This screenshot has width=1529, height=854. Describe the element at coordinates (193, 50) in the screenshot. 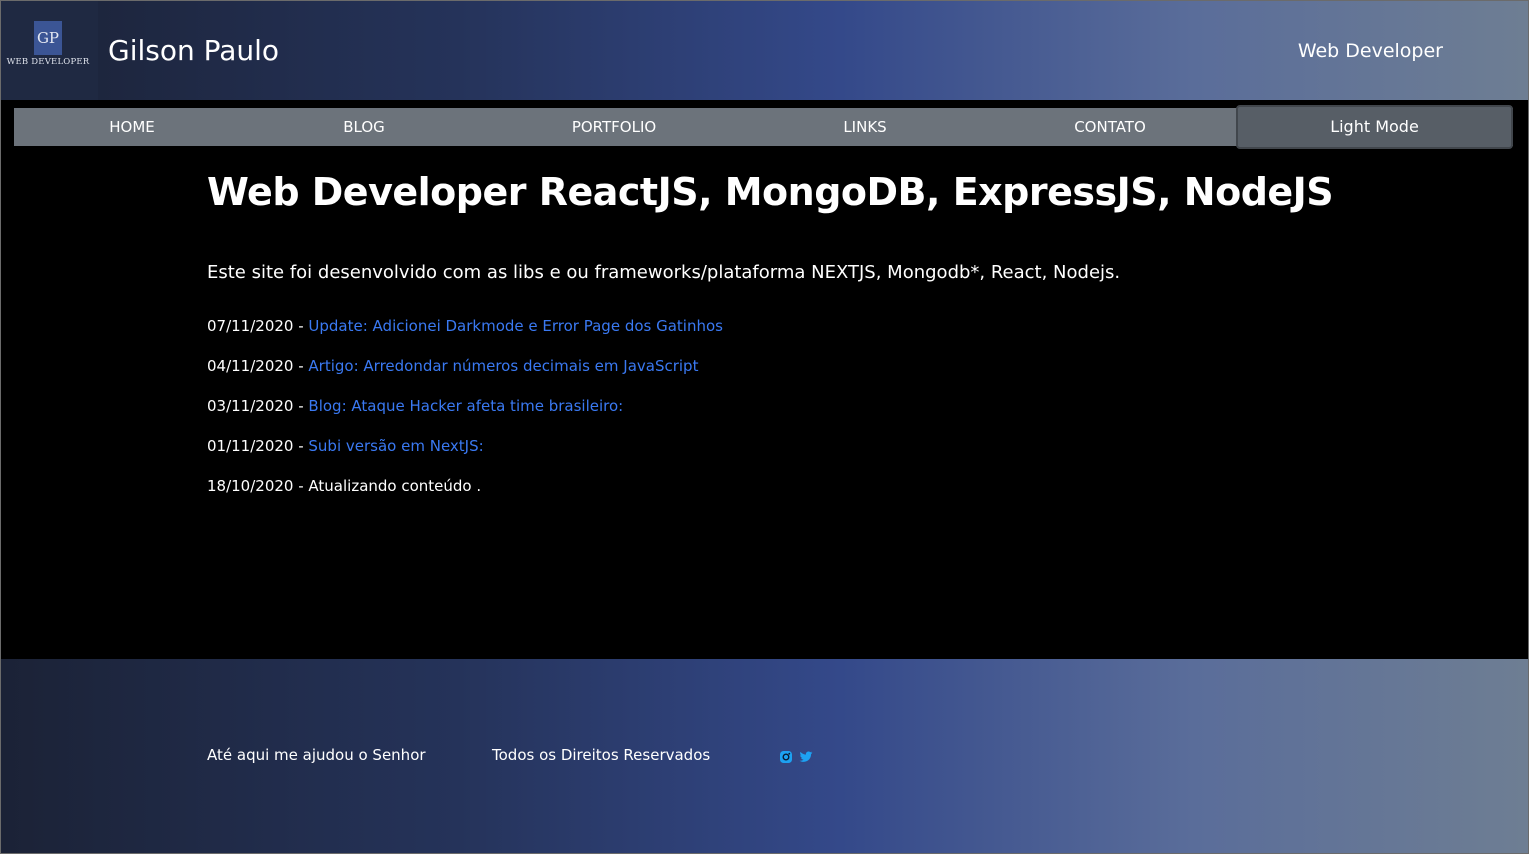

I see `site-name: Gilson Paulo` at that location.